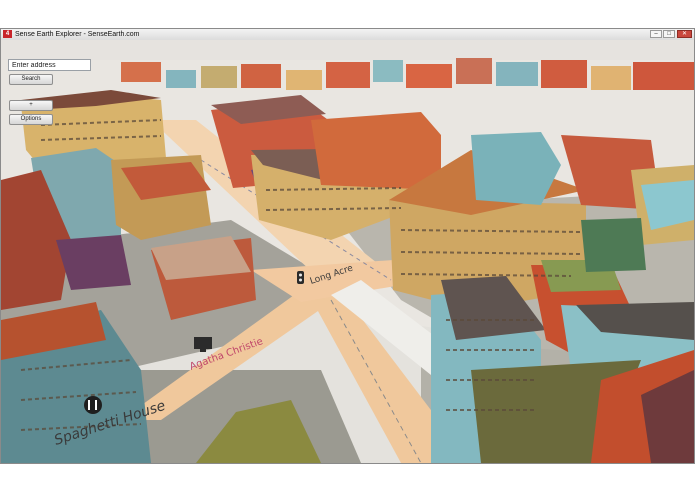  Describe the element at coordinates (347, 479) in the screenshot. I see `page-footer-space` at that location.